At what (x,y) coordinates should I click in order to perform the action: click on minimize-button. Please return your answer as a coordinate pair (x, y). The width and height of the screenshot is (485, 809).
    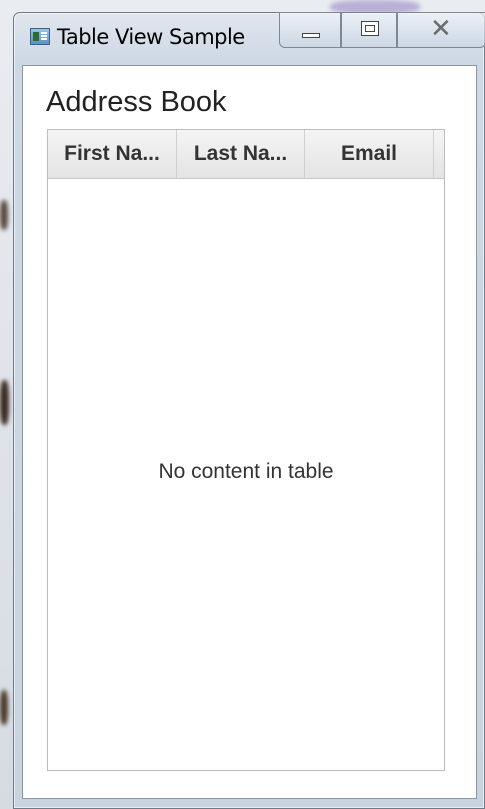
    Looking at the image, I should click on (310, 30).